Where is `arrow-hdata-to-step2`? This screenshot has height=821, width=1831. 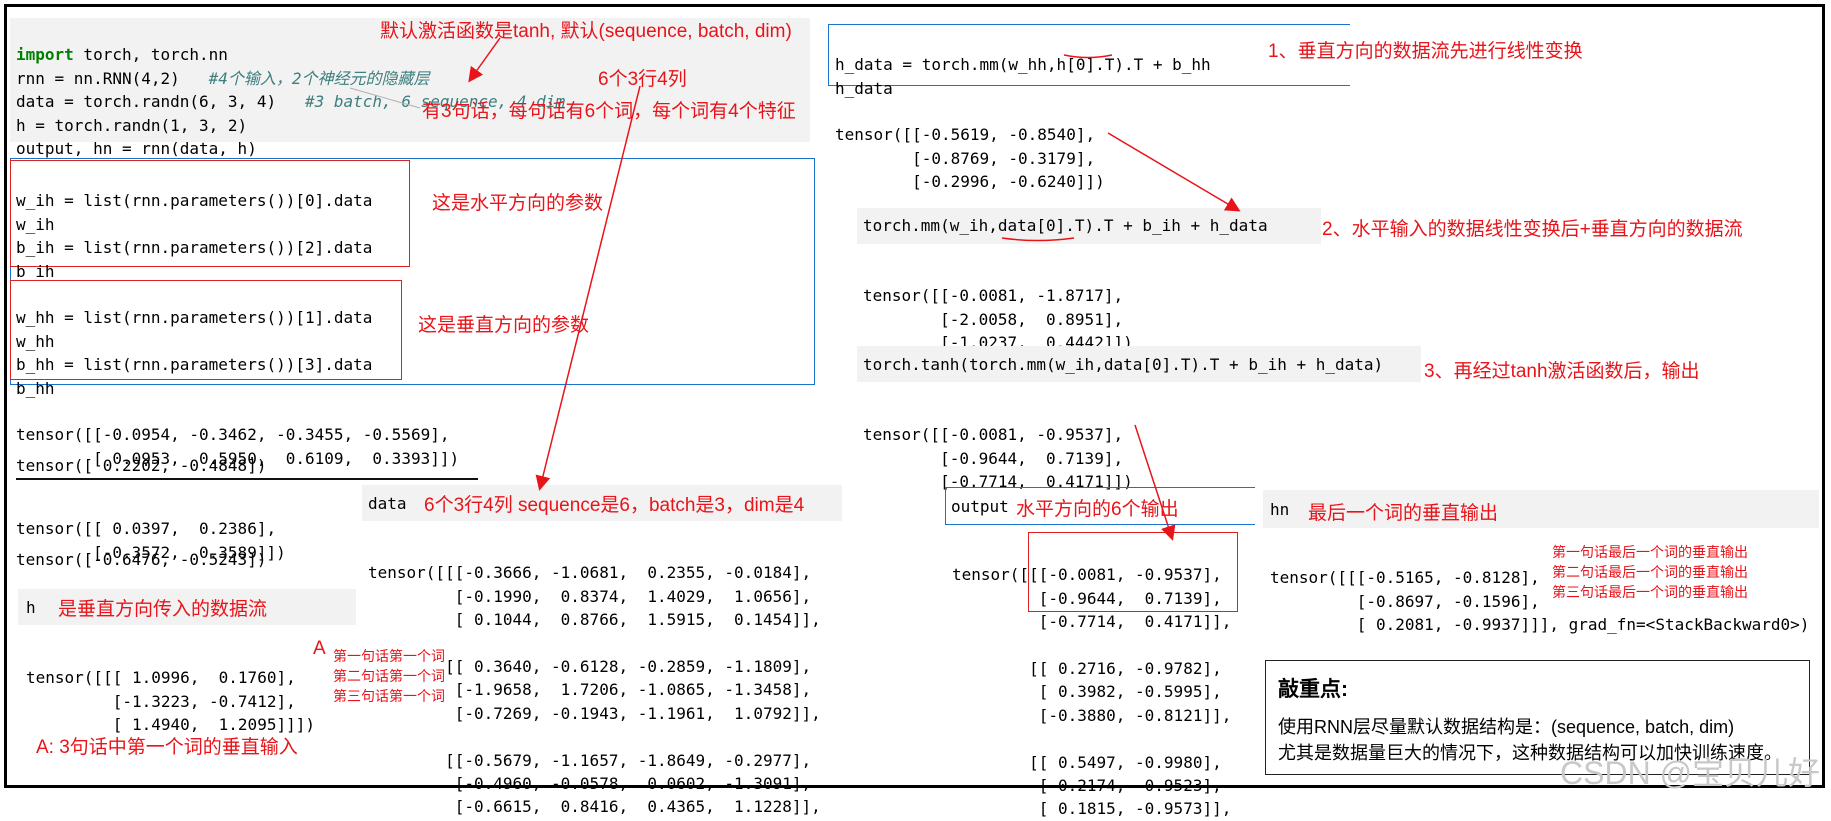
arrow-hdata-to-step2 is located at coordinates (1174, 172).